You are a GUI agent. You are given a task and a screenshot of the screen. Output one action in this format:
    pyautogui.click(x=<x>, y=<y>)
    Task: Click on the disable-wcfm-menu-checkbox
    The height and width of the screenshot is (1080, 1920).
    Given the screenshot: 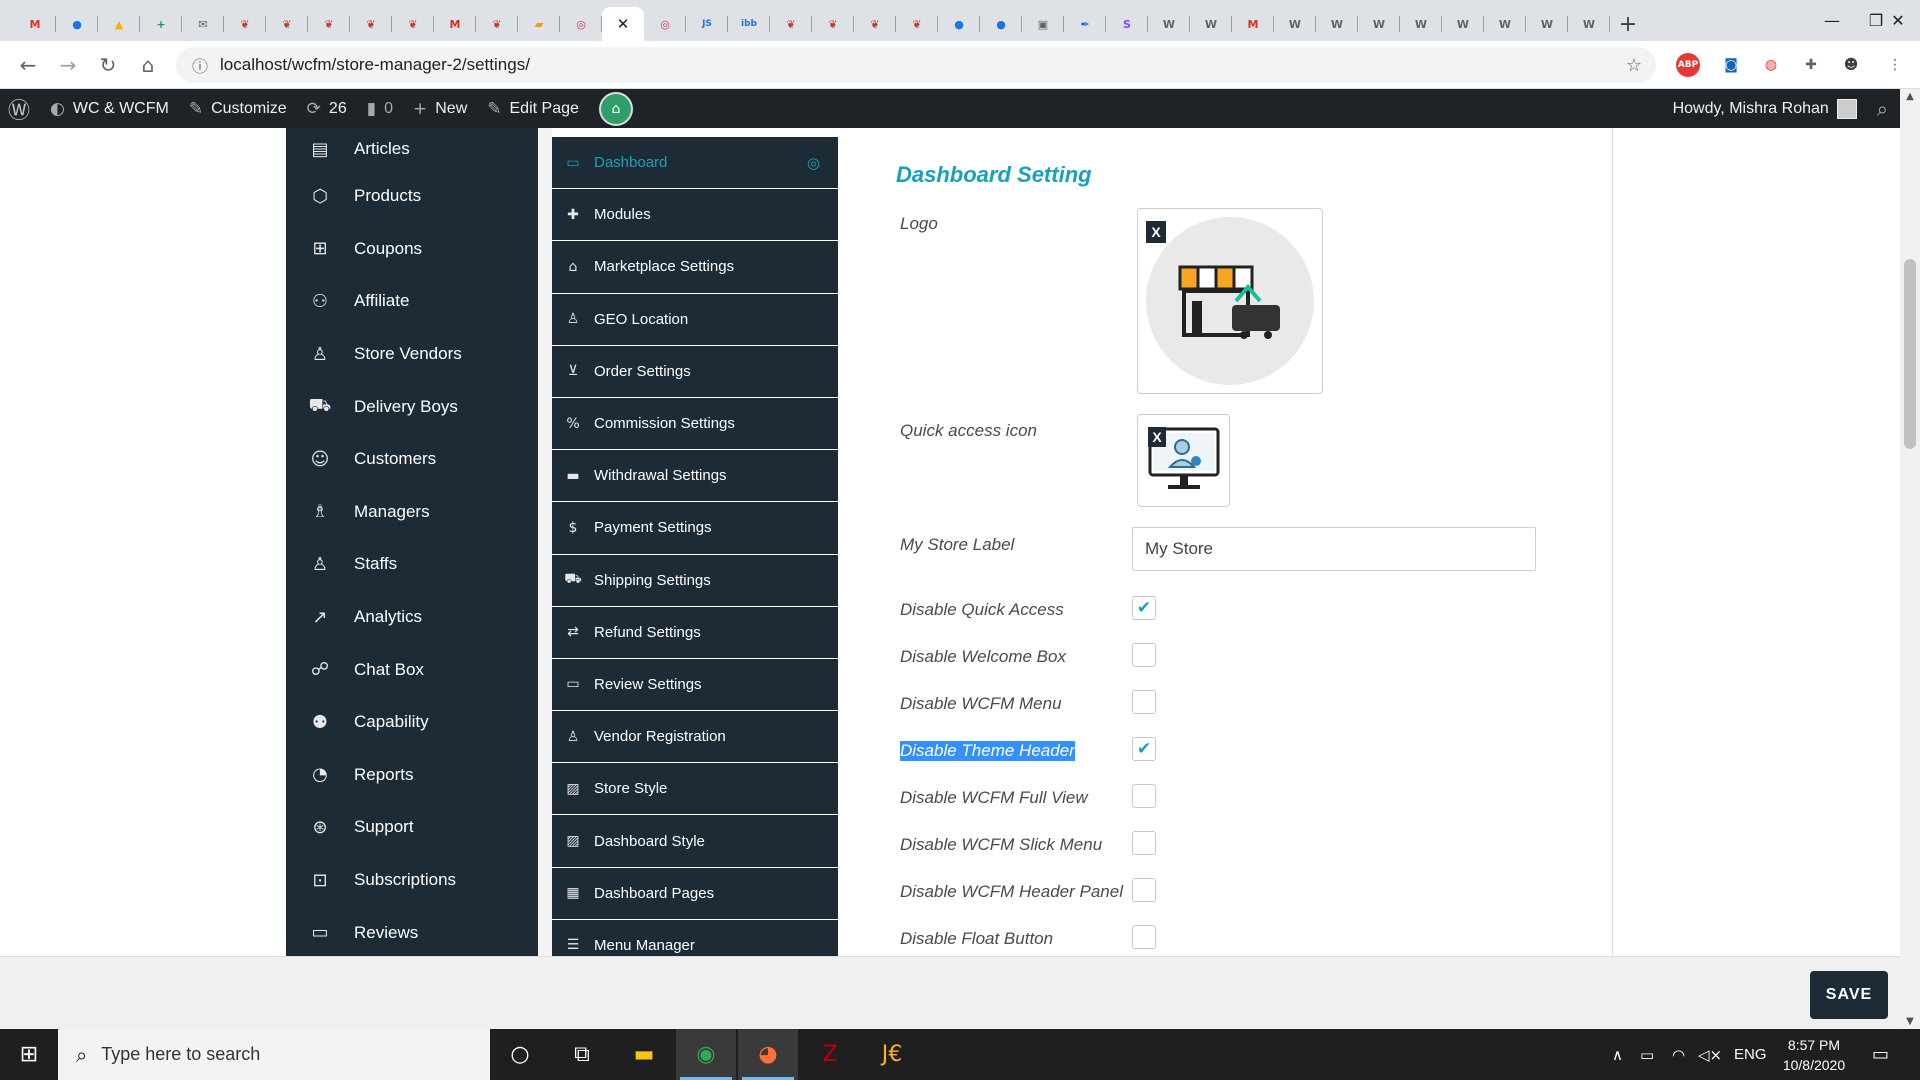 What is the action you would take?
    pyautogui.click(x=1144, y=702)
    